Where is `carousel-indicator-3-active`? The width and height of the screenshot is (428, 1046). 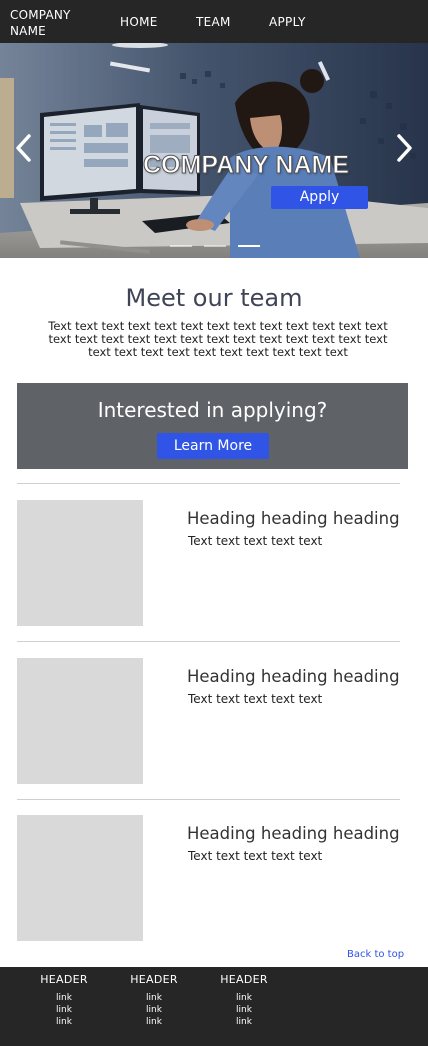 carousel-indicator-3-active is located at coordinates (249, 246).